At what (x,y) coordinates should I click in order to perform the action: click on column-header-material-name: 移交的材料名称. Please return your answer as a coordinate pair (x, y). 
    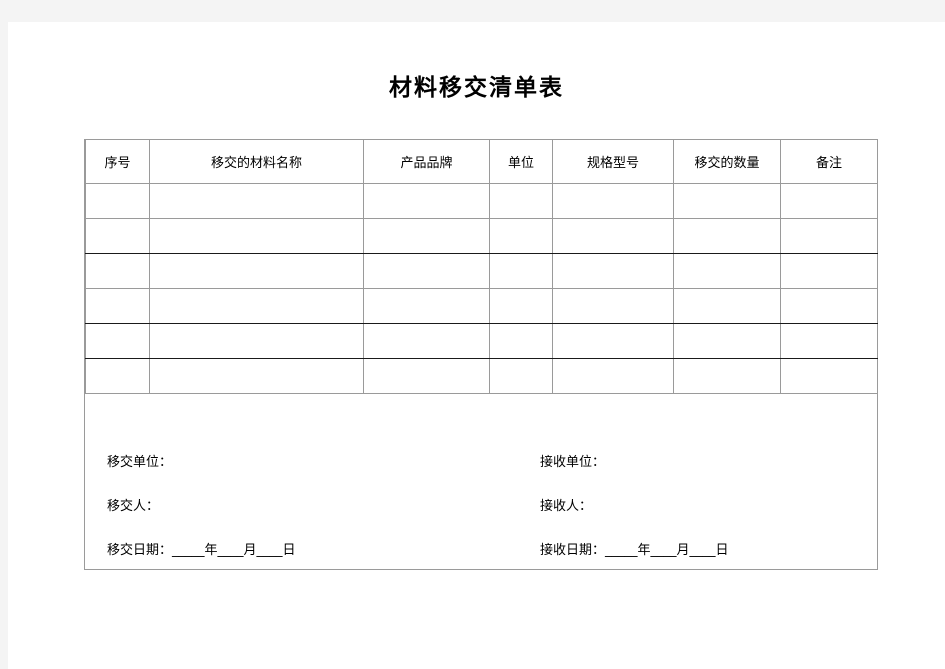
    Looking at the image, I should click on (256, 162).